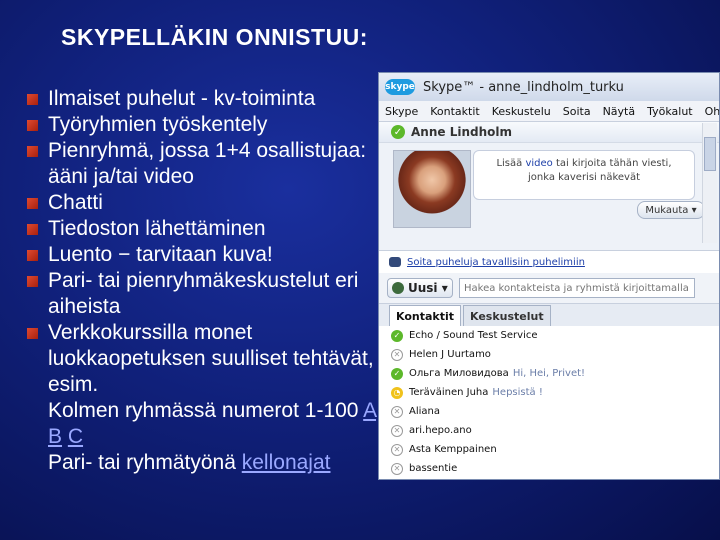 The image size is (720, 540). I want to click on link-a: A, so click(369, 410).